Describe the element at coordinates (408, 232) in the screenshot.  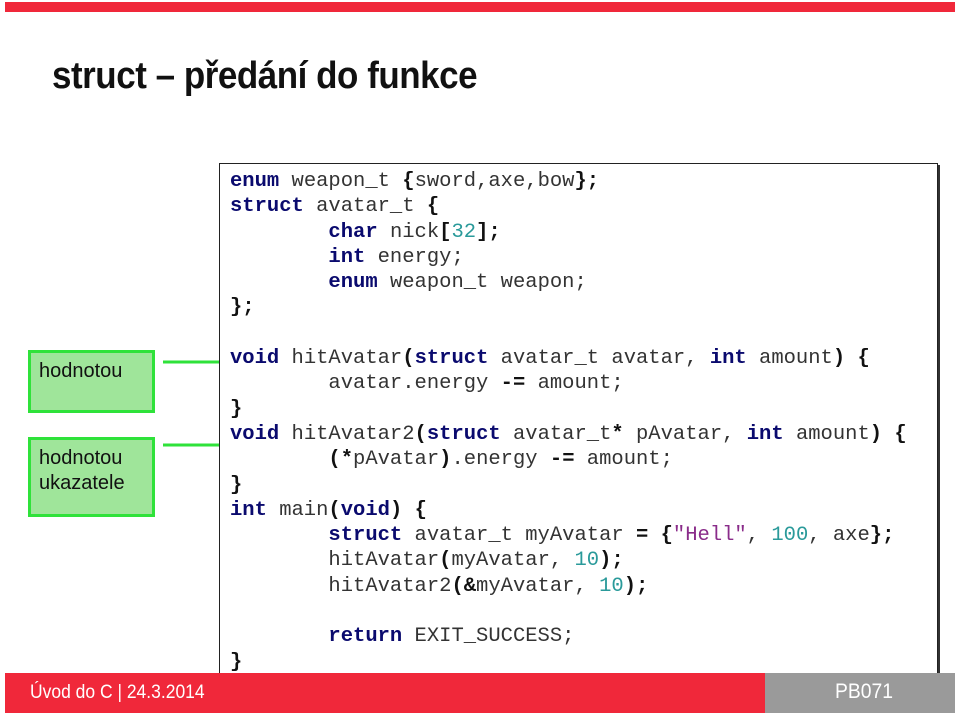
I see `code-token: nick` at that location.